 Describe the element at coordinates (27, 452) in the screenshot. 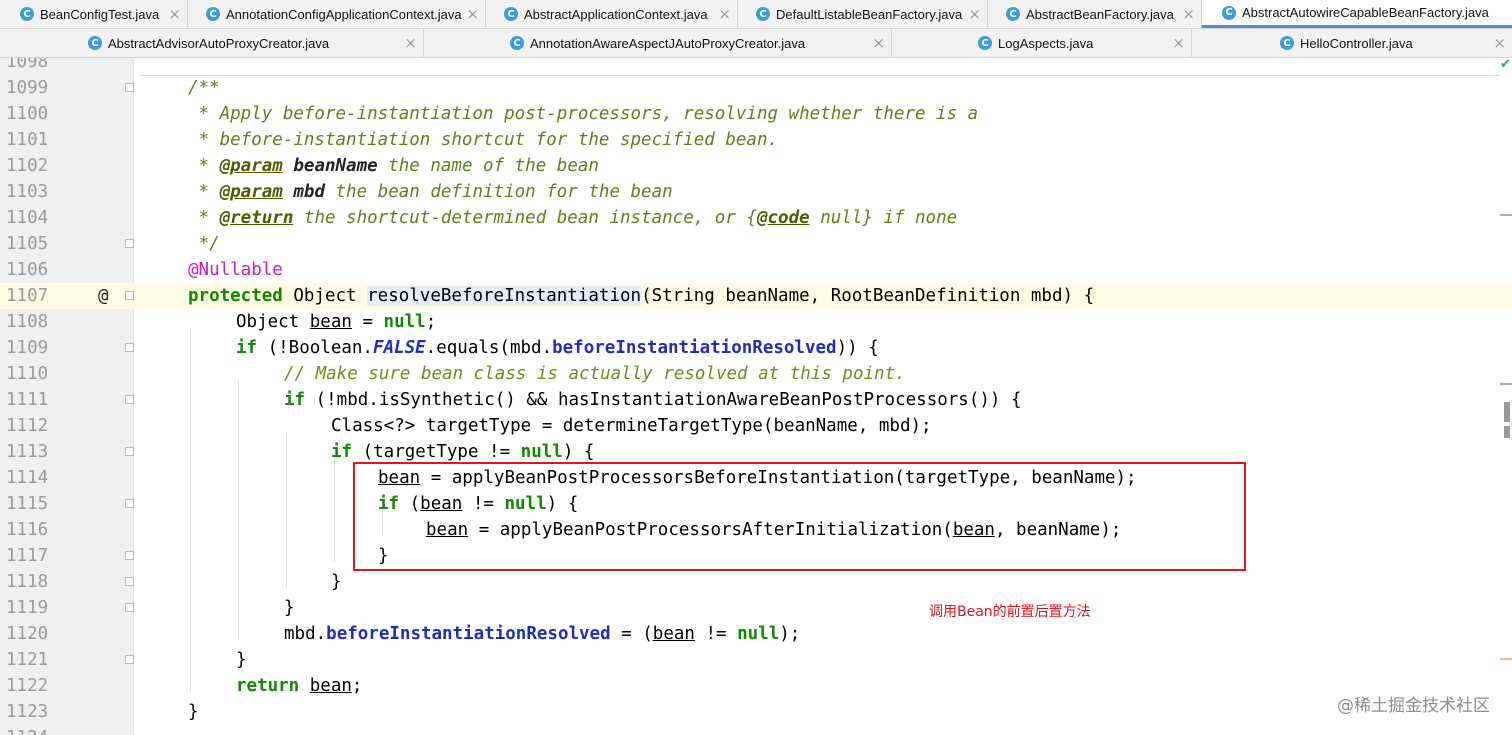

I see `line-number: 1113` at that location.